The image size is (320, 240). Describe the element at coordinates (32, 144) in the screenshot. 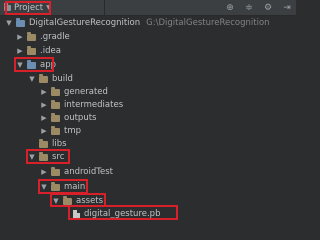

I see `expand-arrow-icon` at that location.